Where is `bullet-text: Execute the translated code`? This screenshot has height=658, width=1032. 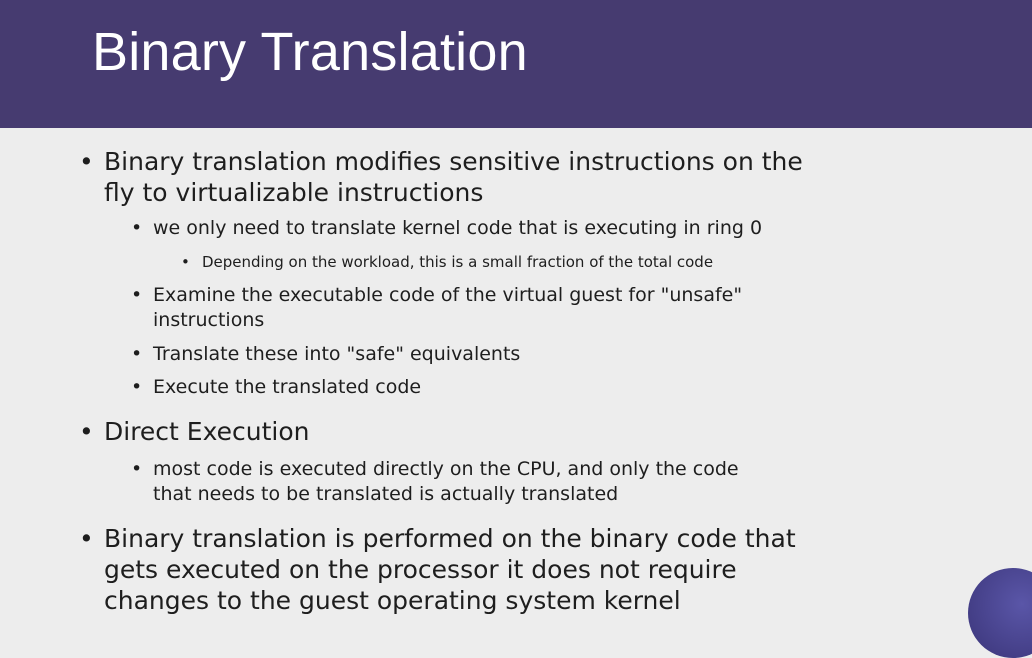 bullet-text: Execute the translated code is located at coordinates (287, 387).